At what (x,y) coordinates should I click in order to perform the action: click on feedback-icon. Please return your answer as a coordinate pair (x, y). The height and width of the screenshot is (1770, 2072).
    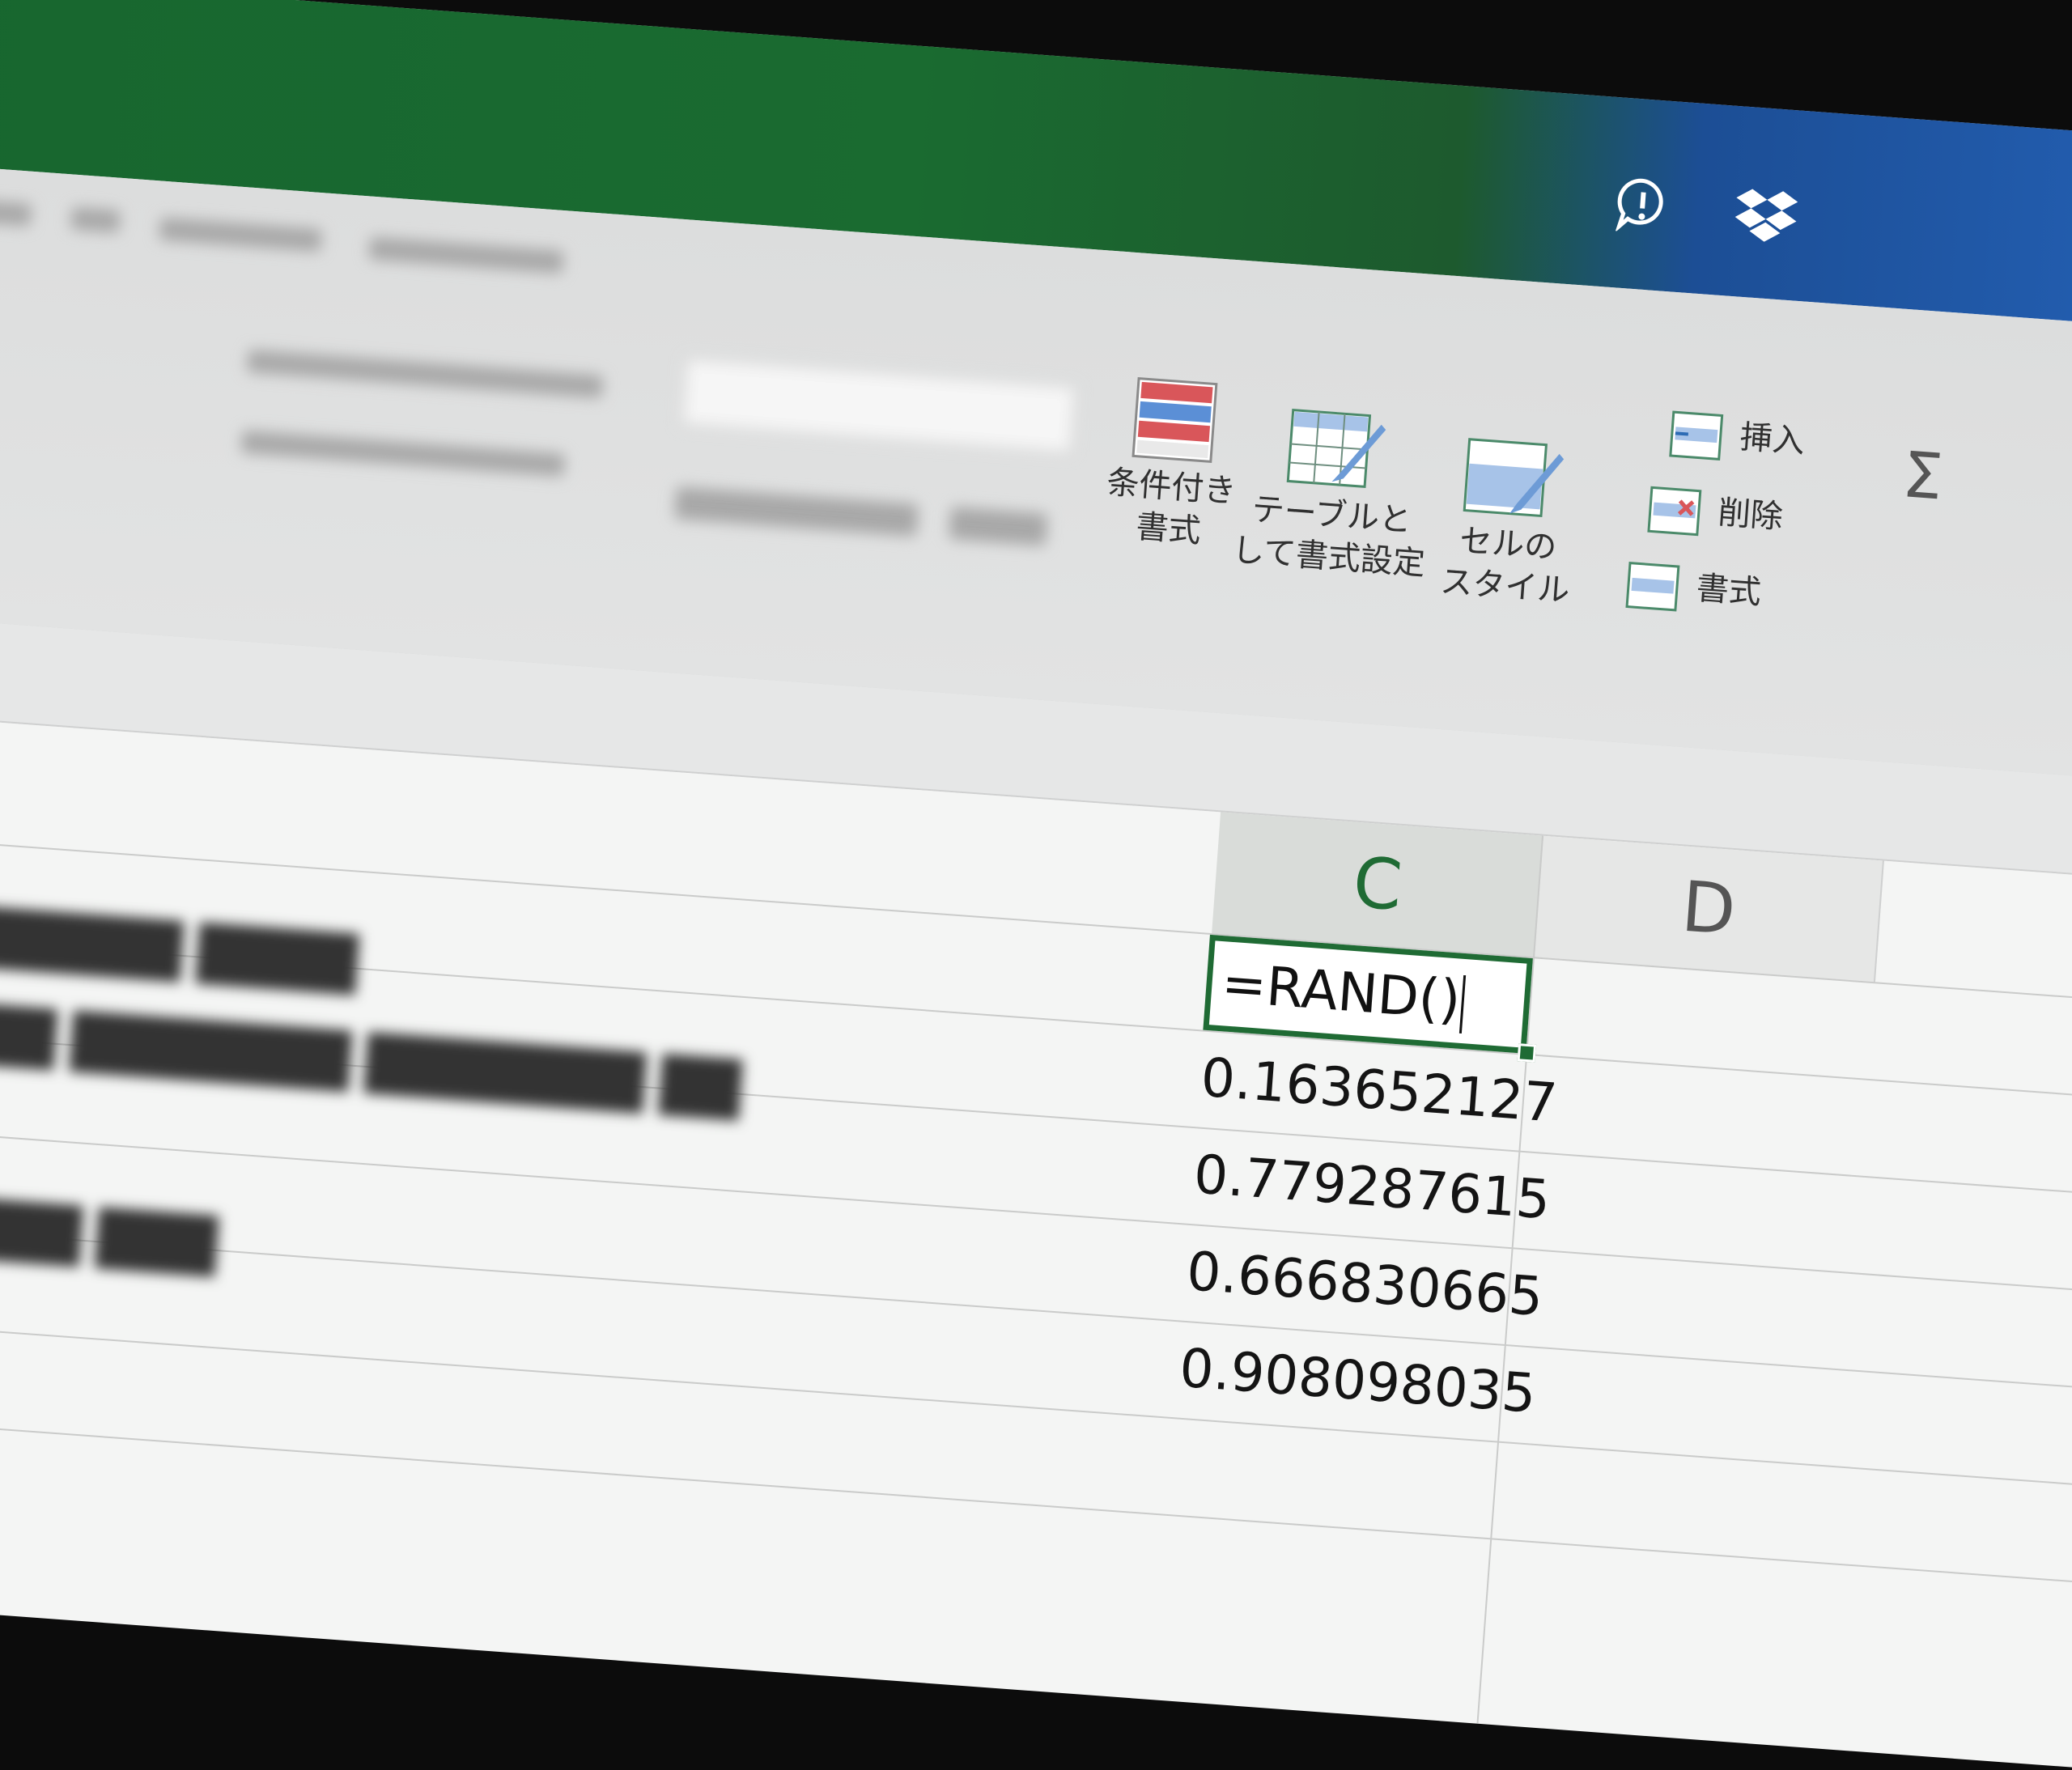
    Looking at the image, I should click on (1642, 204).